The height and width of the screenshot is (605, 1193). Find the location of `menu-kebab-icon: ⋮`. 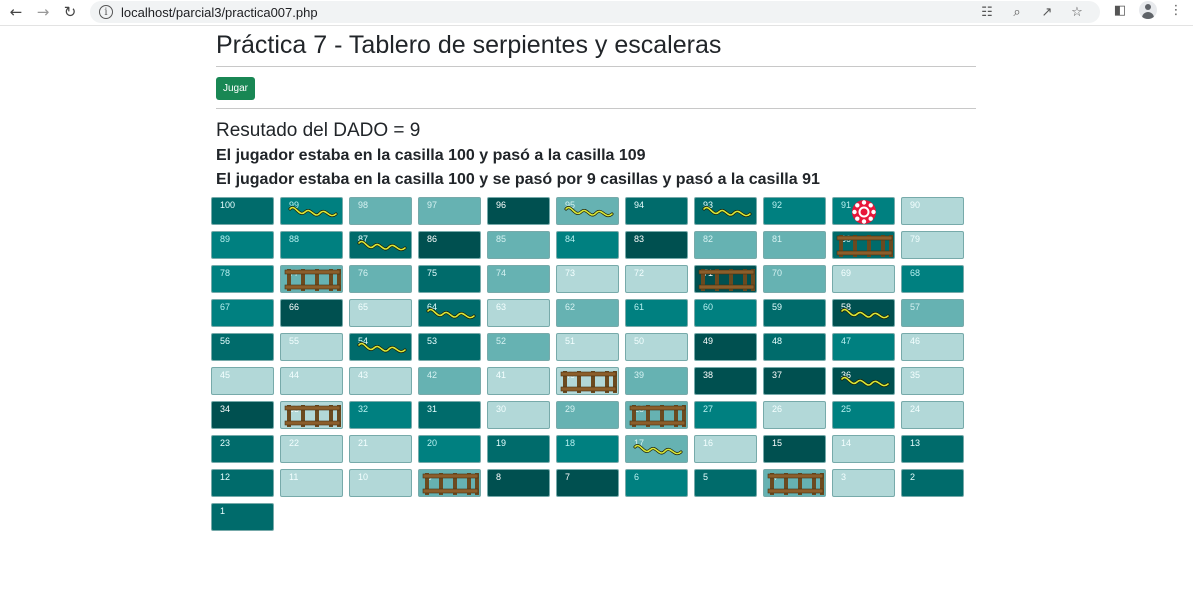

menu-kebab-icon: ⋮ is located at coordinates (1176, 10).